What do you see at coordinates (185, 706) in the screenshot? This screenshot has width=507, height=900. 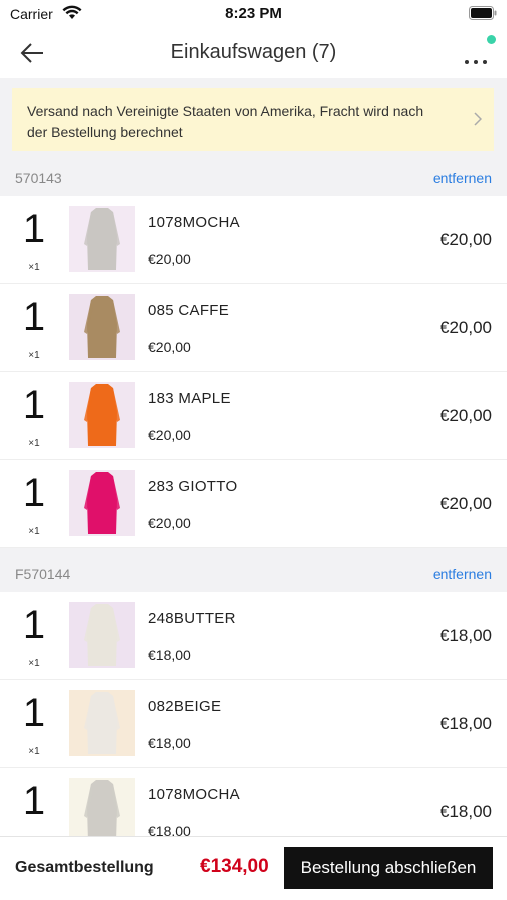 I see `product-name: 082BEIGE` at bounding box center [185, 706].